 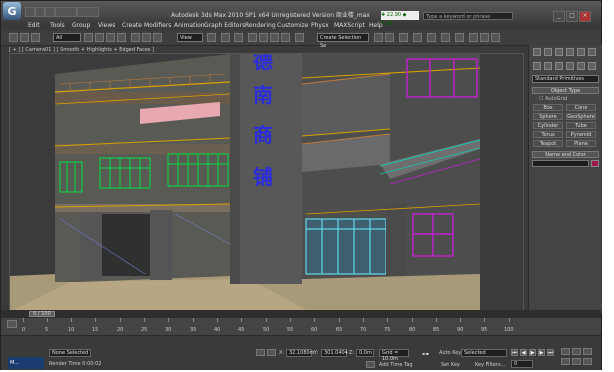 What do you see at coordinates (468, 16) in the screenshot?
I see `search-input: Type a keyword or phrase` at bounding box center [468, 16].